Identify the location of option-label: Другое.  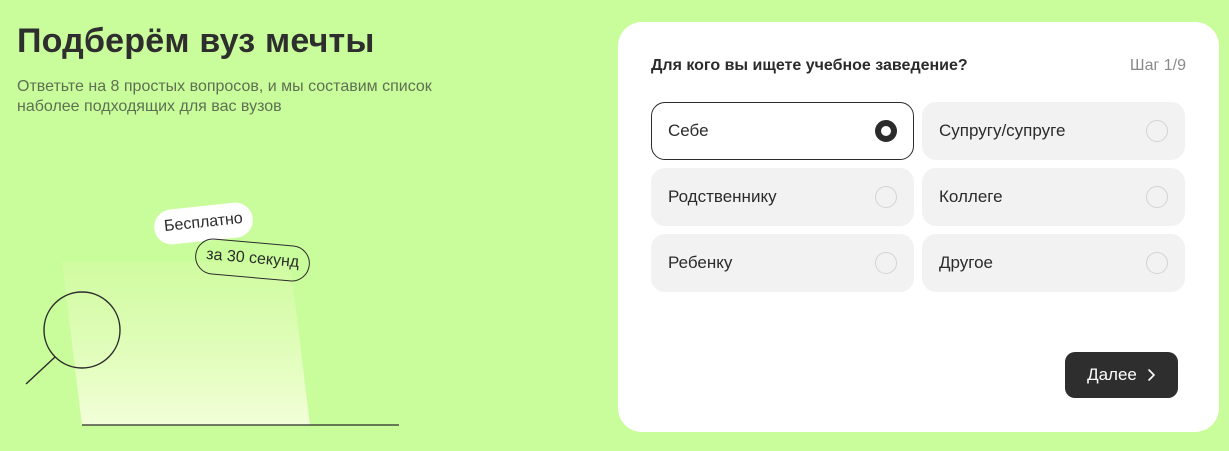
(966, 262).